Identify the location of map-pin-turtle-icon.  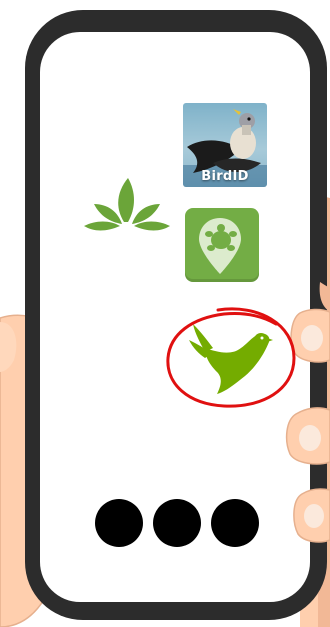
(220, 246).